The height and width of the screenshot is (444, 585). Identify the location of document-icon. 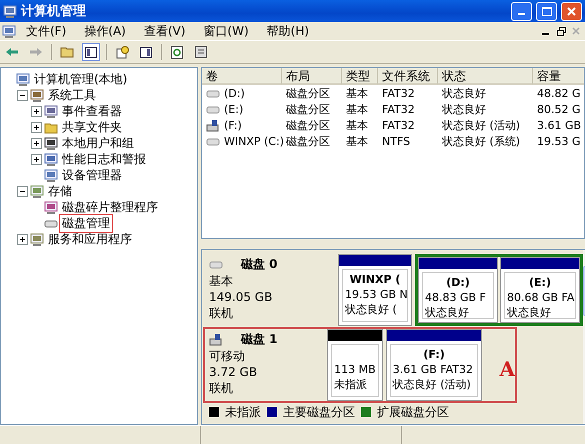
(9, 31).